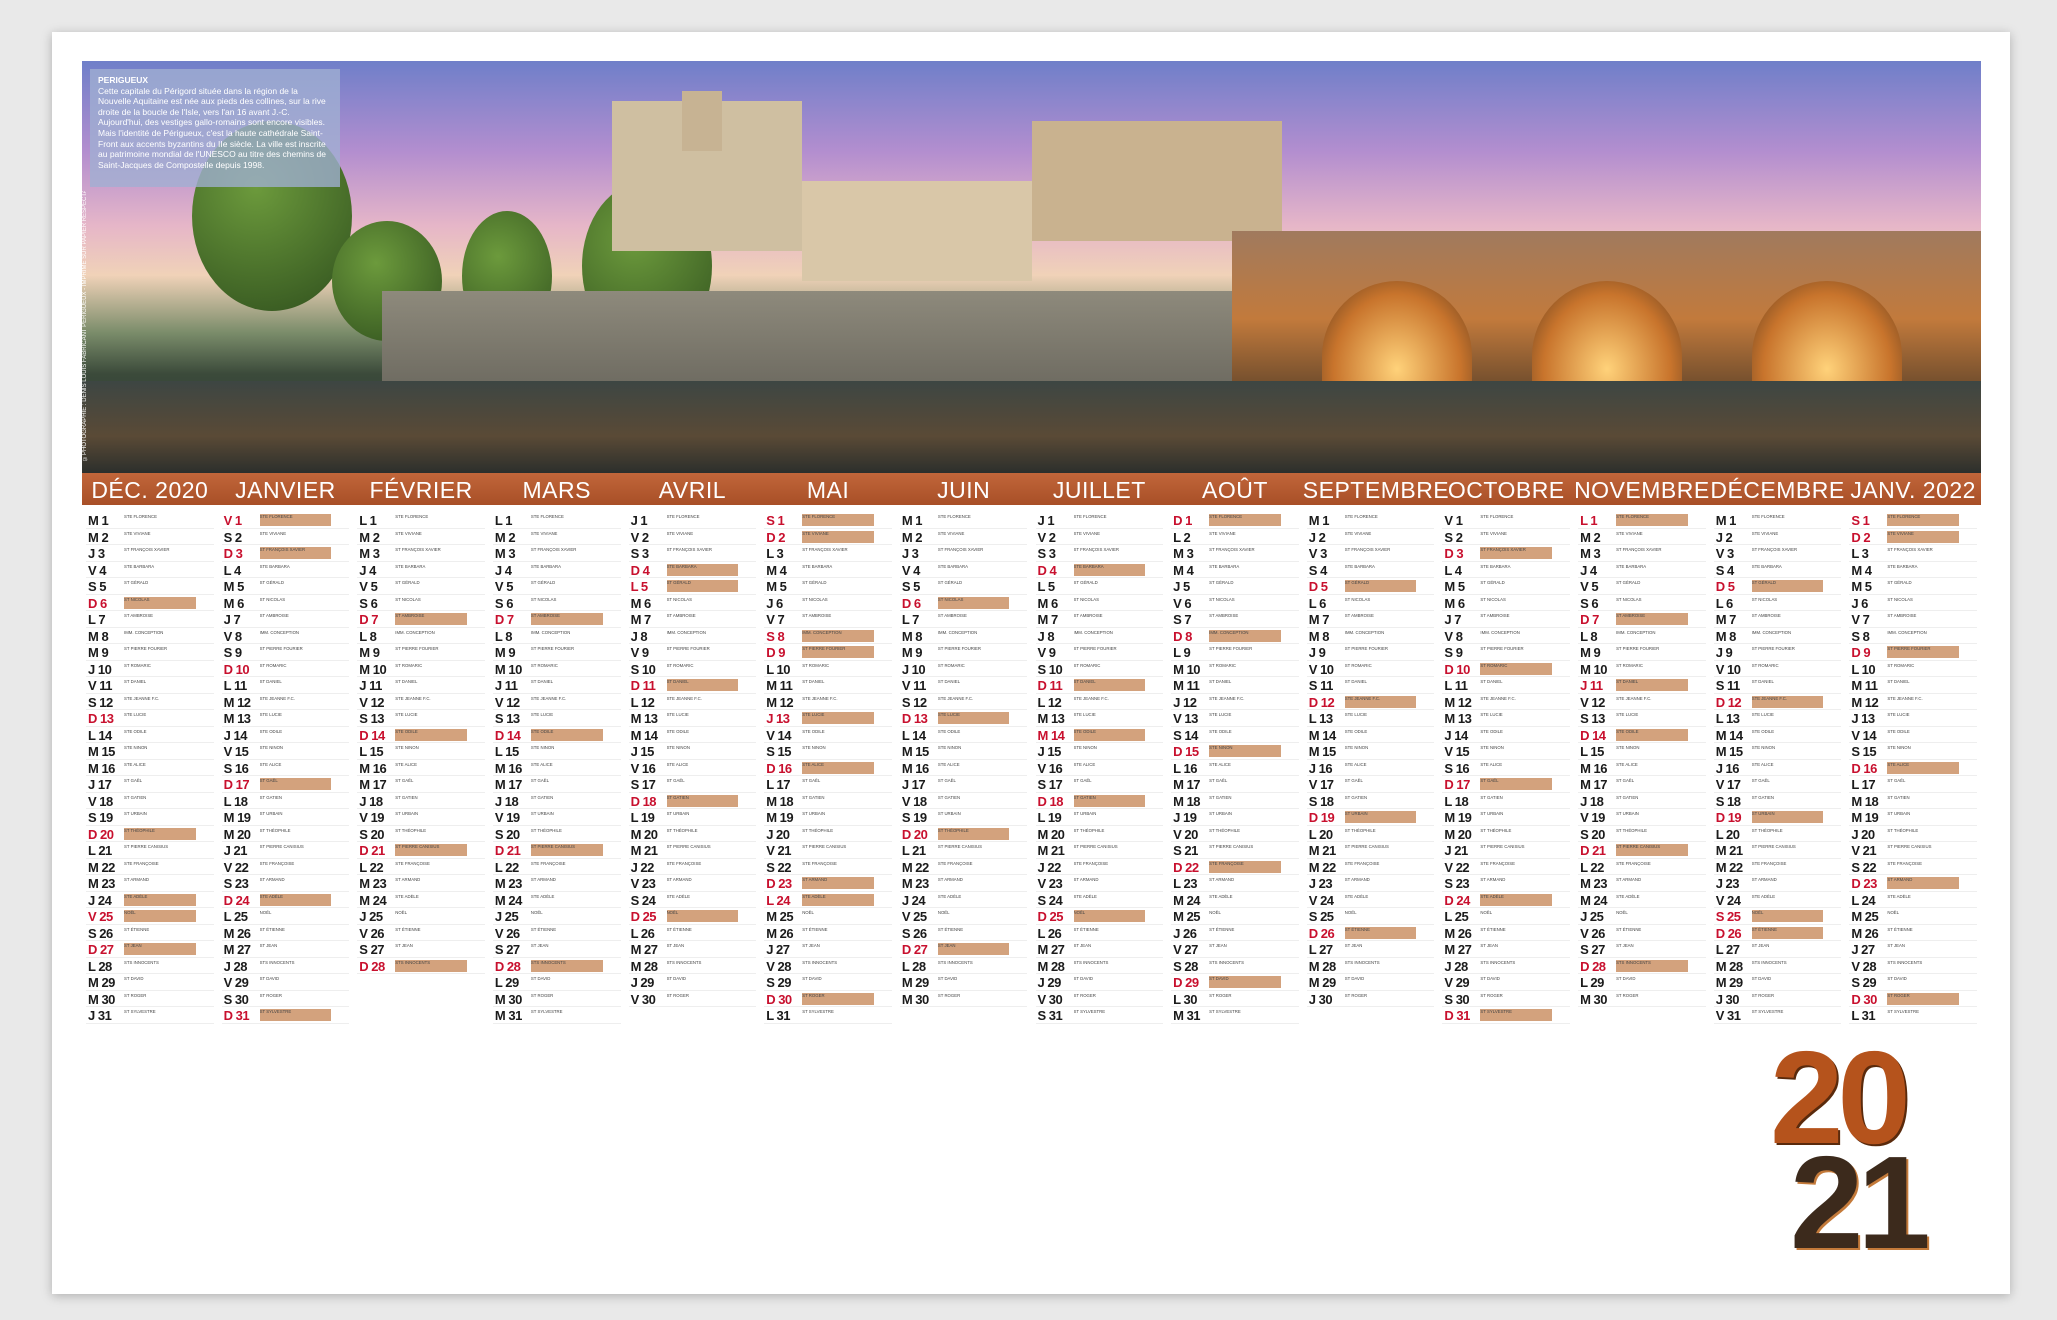 Image resolution: width=2057 pixels, height=1320 pixels. I want to click on month-header: SEPTEMBRE, so click(1376, 490).